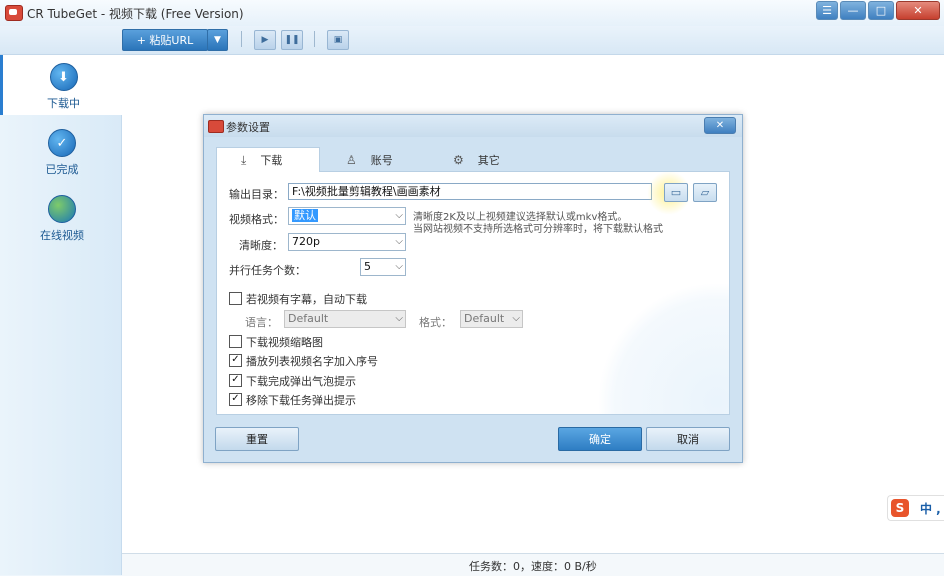  I want to click on parallel-label: 并行任务个数：, so click(267, 270).